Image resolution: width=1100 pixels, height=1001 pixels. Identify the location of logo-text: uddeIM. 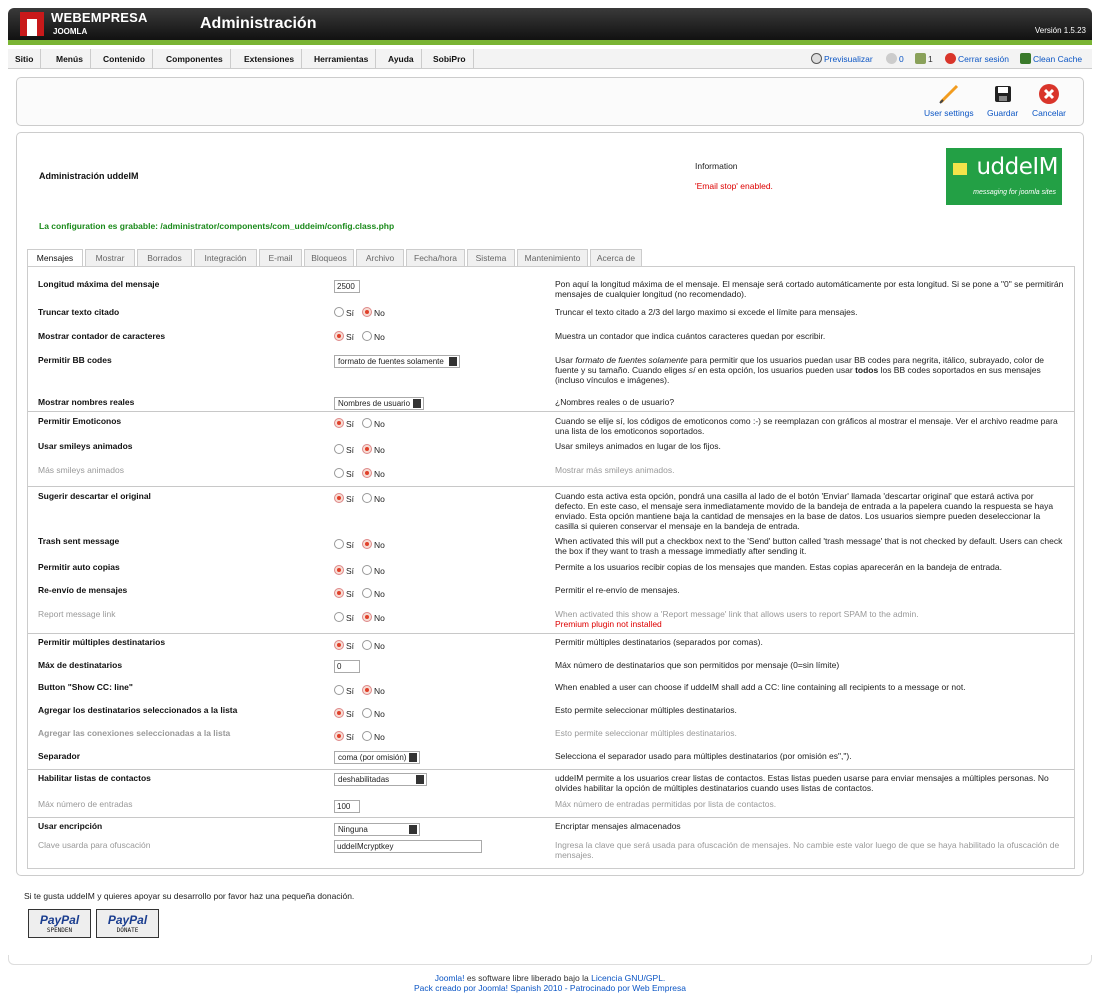
(1017, 167).